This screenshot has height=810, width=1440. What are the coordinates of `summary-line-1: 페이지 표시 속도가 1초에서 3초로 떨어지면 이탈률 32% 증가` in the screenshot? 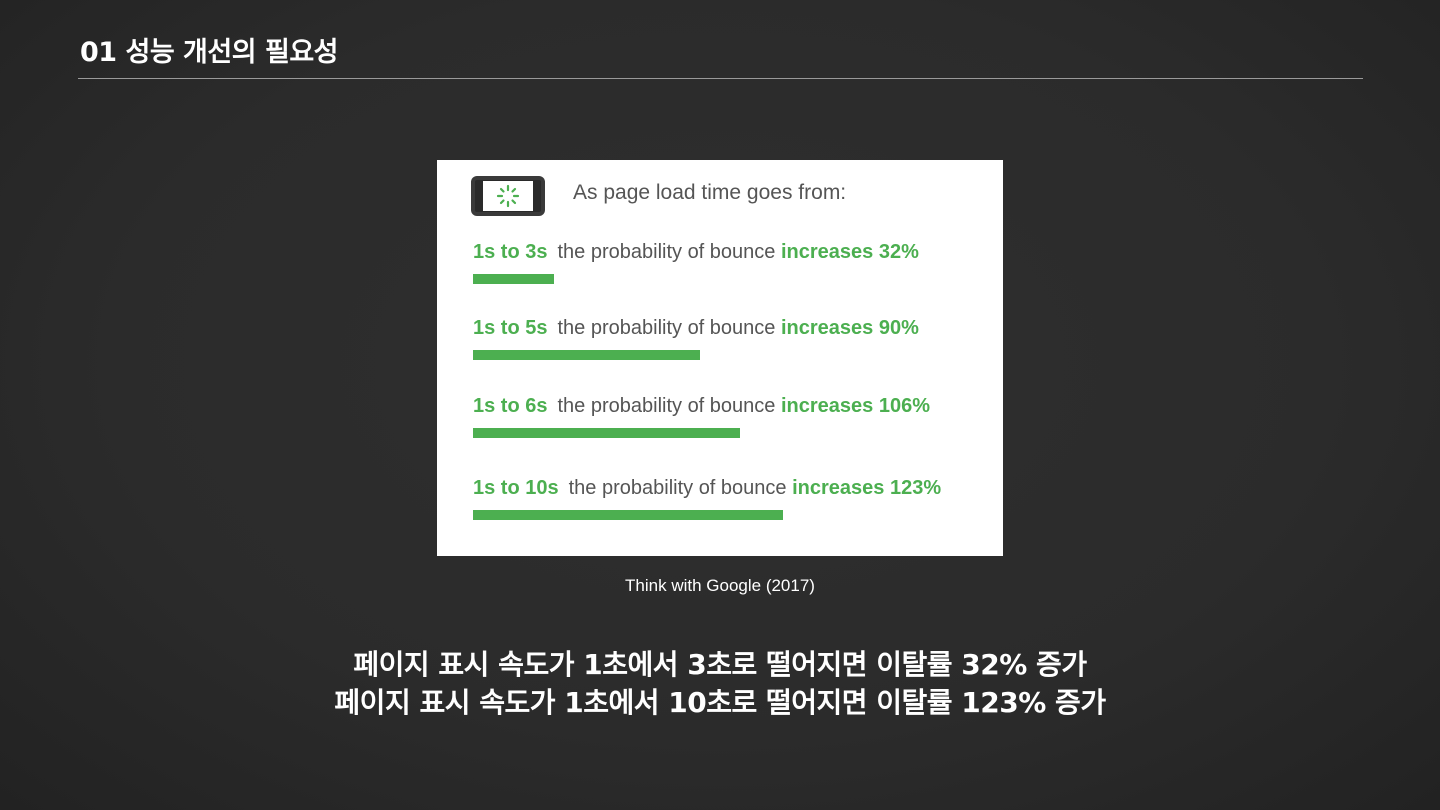 It's located at (720, 664).